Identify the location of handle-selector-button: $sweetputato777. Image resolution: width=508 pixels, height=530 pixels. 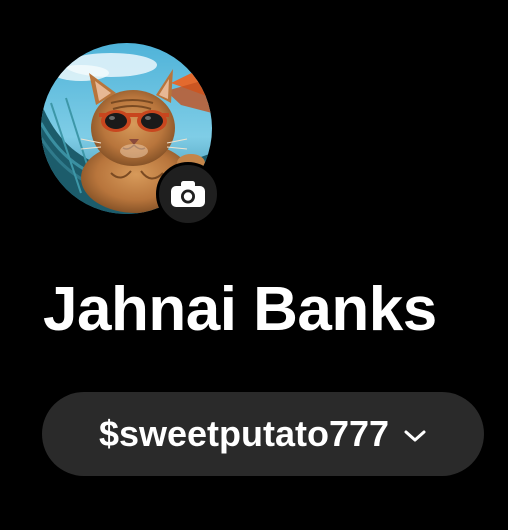
(263, 434).